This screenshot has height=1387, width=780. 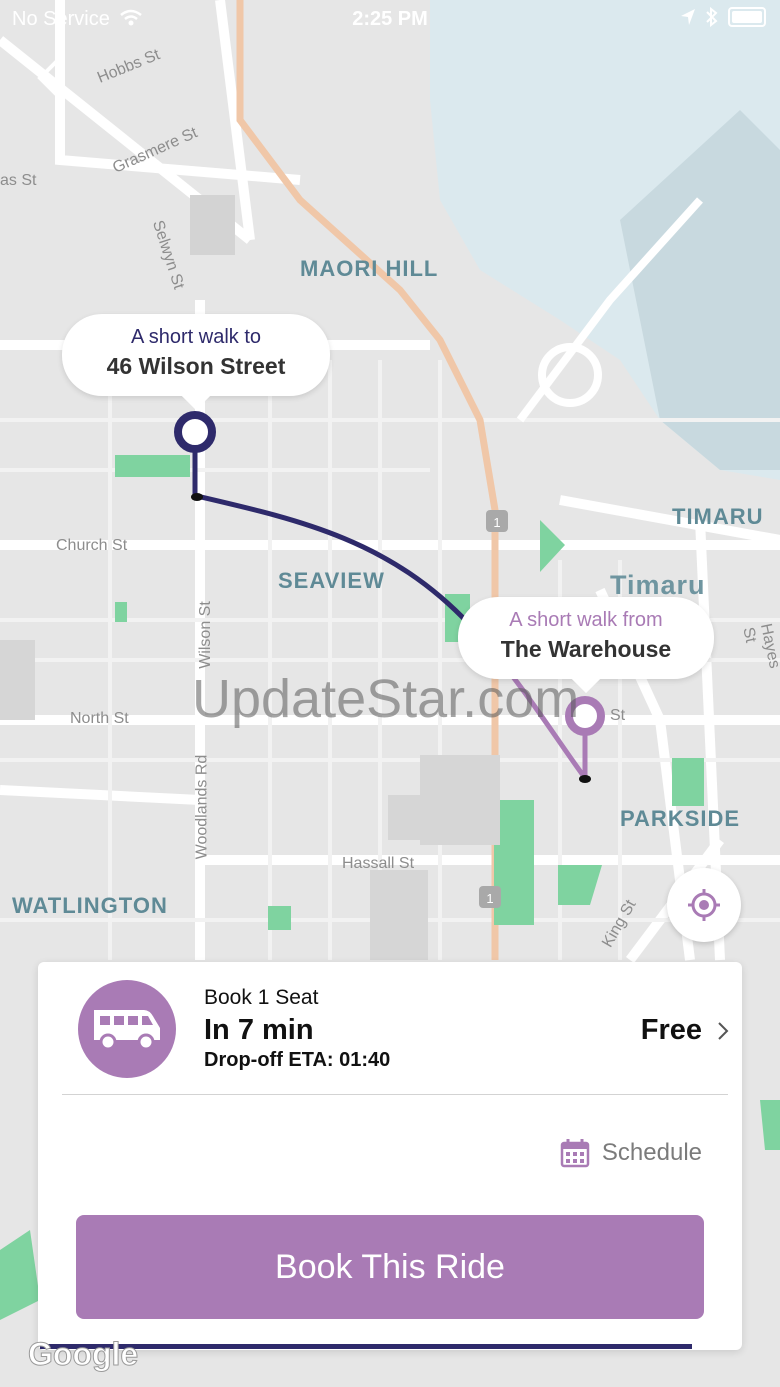 I want to click on location-arrow-icon, so click(x=688, y=17).